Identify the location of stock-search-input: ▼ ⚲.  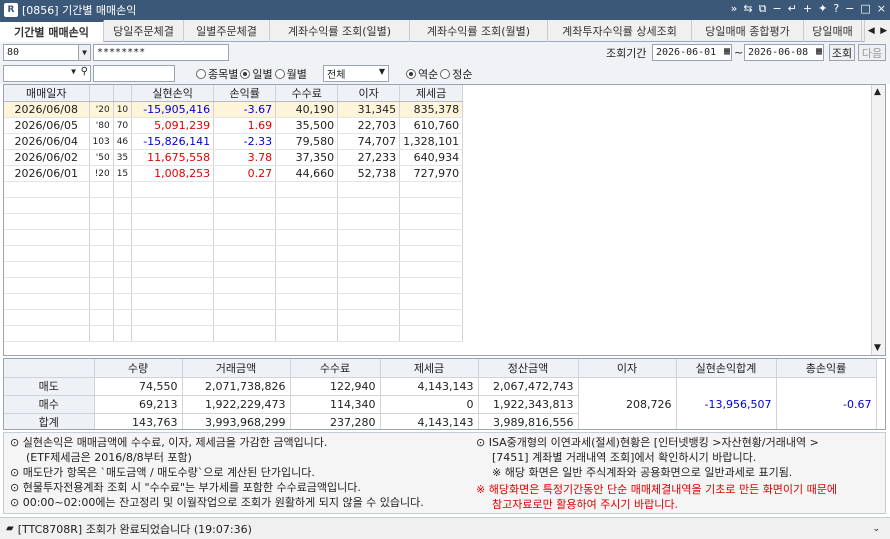
(47, 73).